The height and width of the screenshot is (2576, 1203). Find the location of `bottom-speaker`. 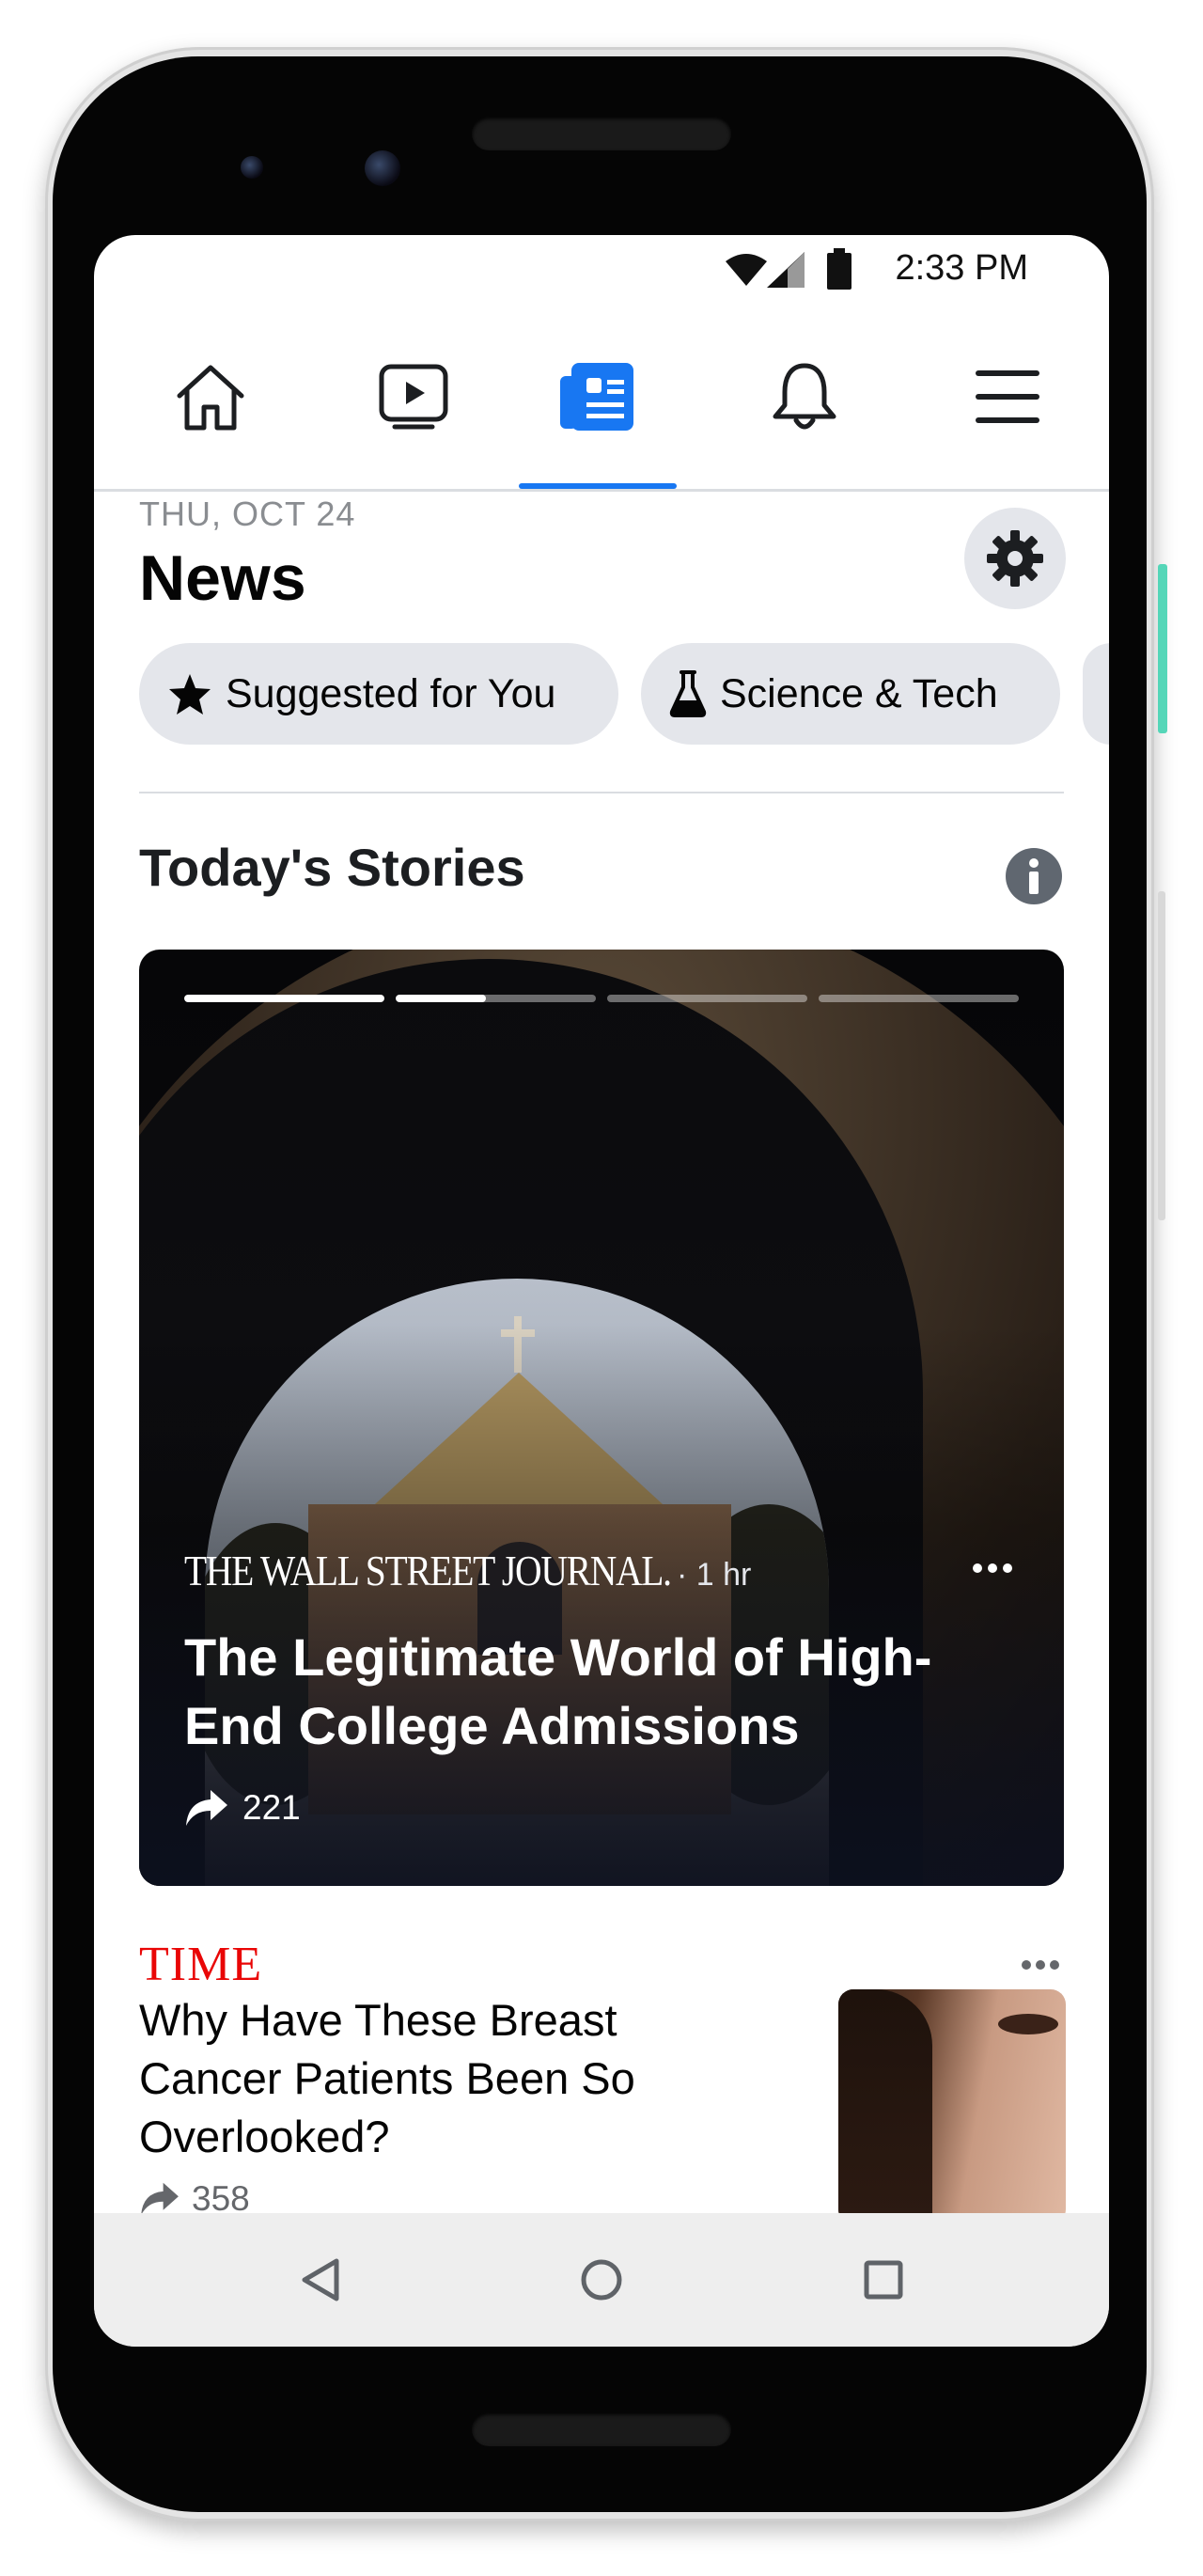

bottom-speaker is located at coordinates (601, 2429).